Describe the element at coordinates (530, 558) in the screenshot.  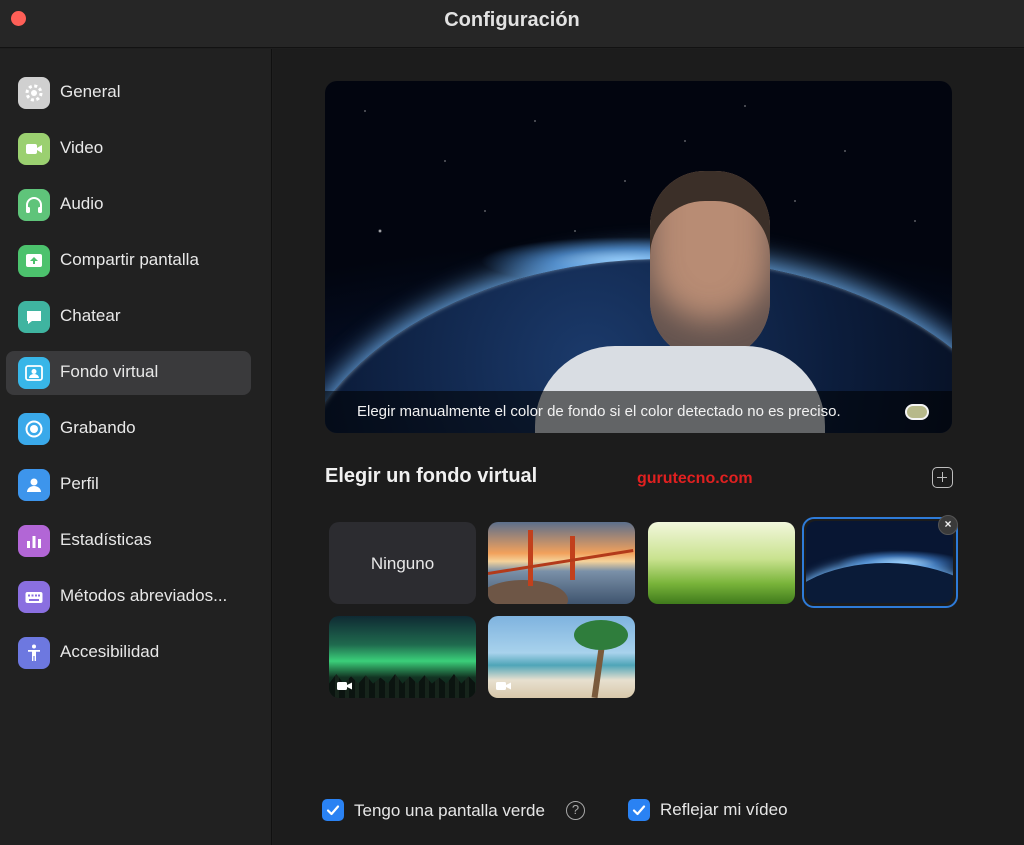
I see `bridge-tower` at that location.